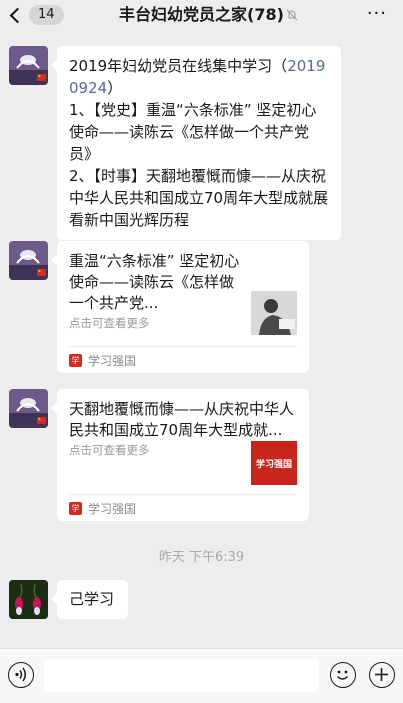 The height and width of the screenshot is (703, 403). I want to click on chat-header: 14 丰台妇幼党员之家(78) ···, so click(201, 15).